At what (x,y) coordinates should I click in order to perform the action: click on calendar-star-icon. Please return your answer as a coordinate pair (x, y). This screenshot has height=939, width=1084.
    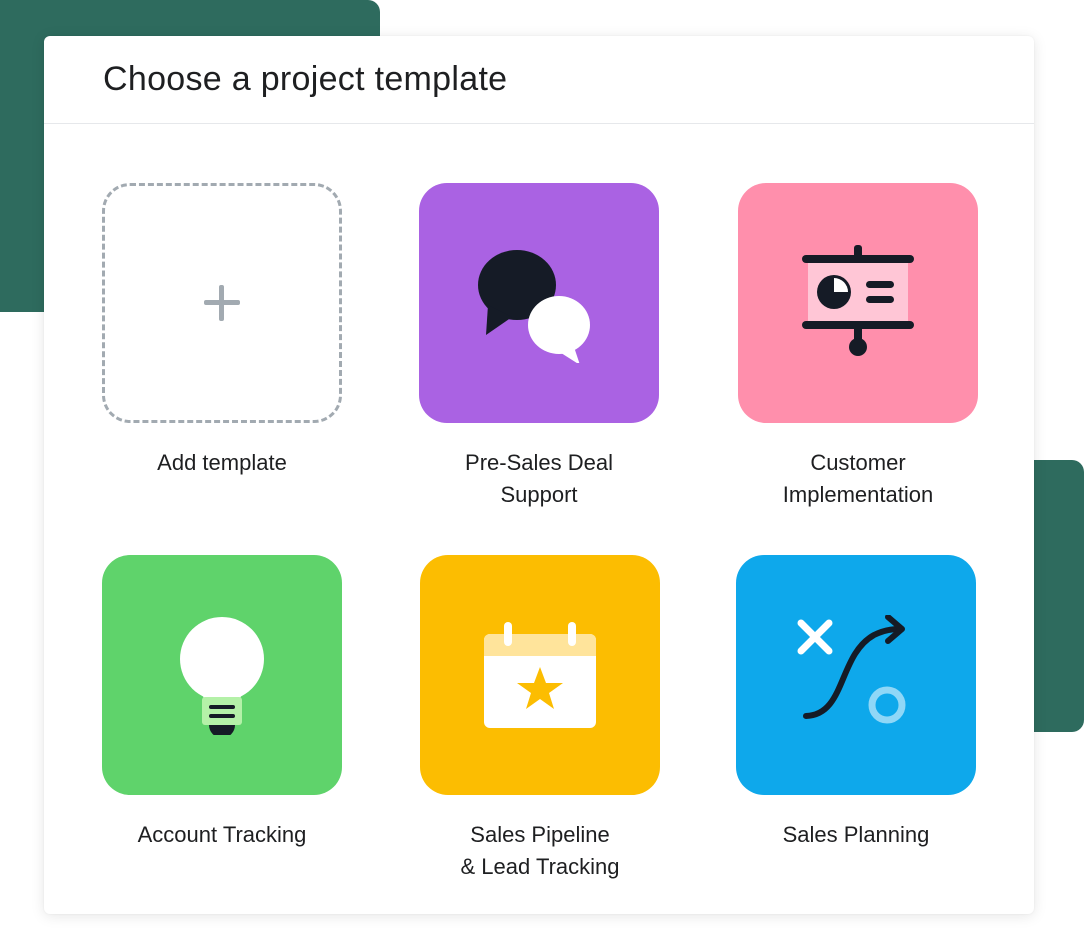
    Looking at the image, I should click on (540, 675).